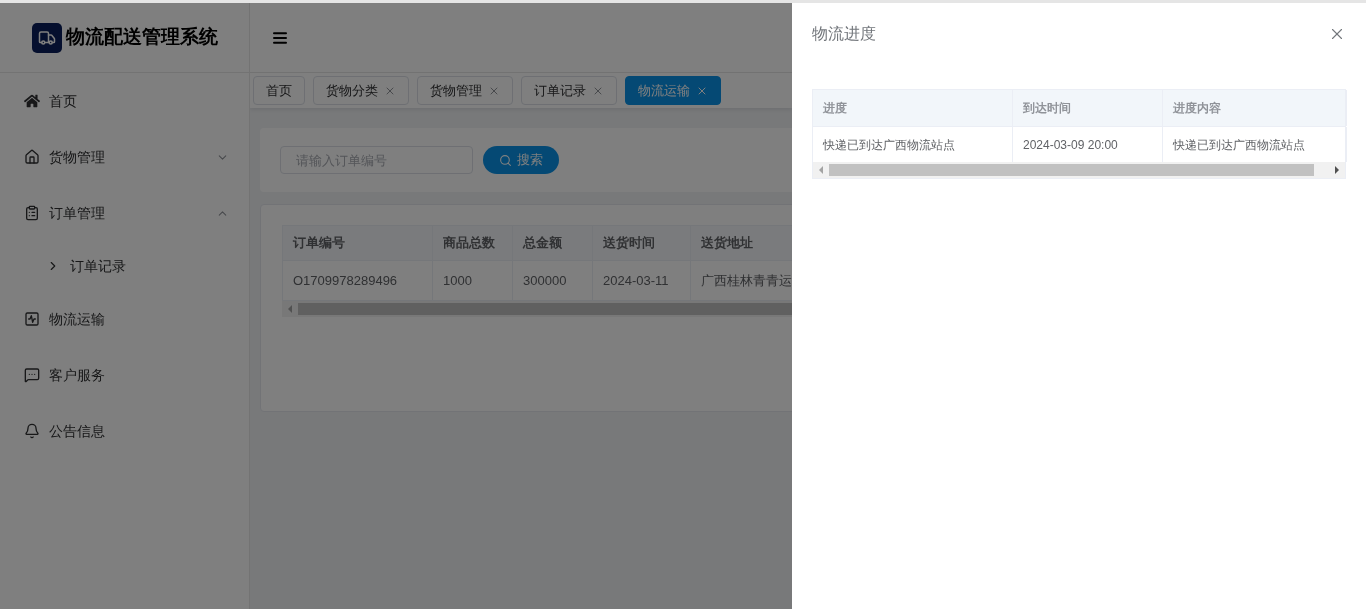 The image size is (1366, 609). Describe the element at coordinates (521, 160) in the screenshot. I see `search-button: 搜索` at that location.